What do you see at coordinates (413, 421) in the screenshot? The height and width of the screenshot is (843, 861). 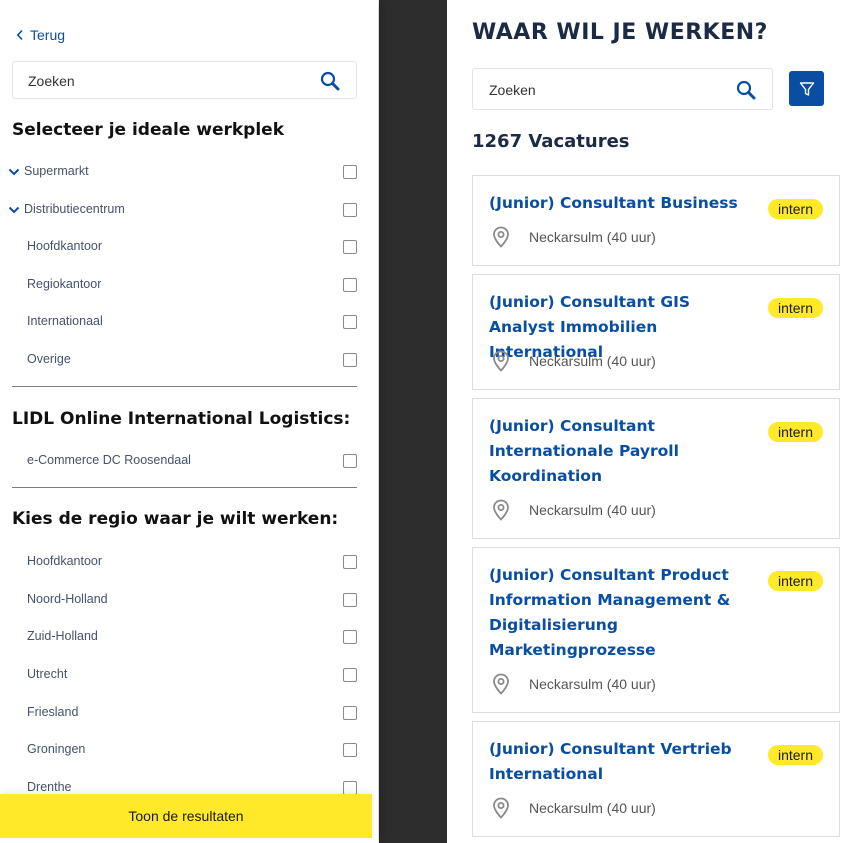 I see `overlay-backdrop` at bounding box center [413, 421].